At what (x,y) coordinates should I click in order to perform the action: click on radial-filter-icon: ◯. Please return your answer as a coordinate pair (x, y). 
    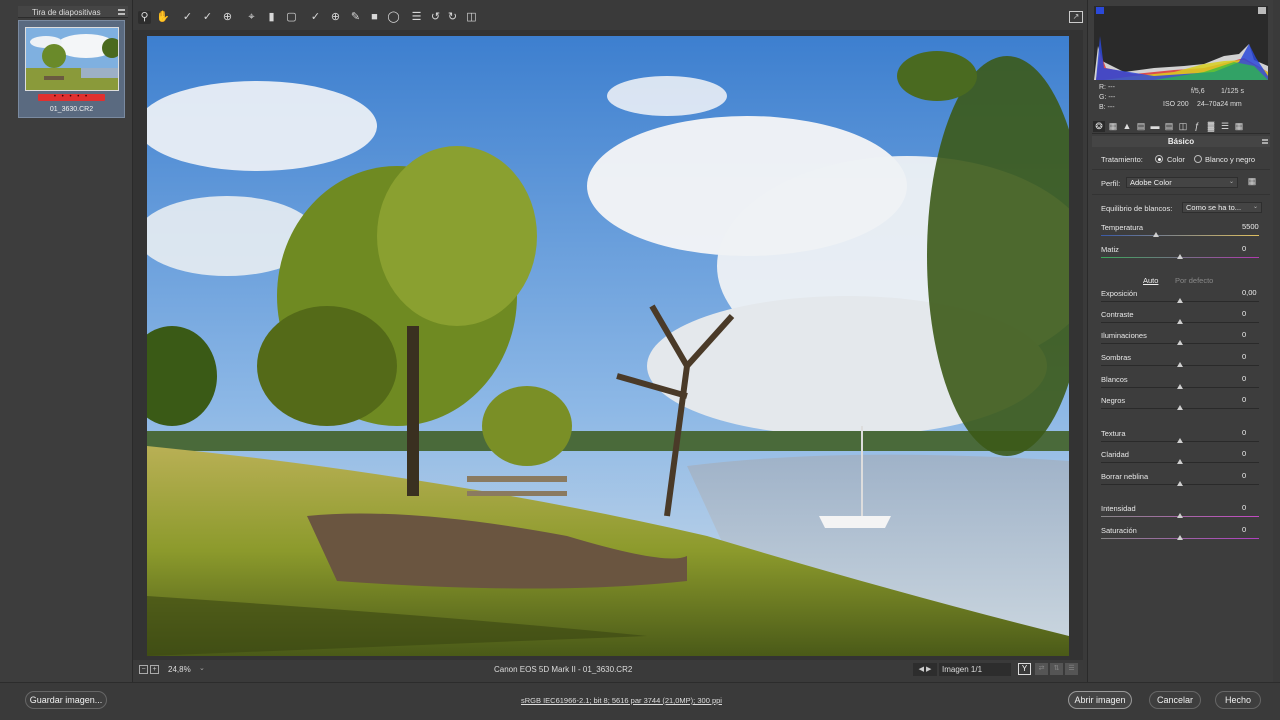
    Looking at the image, I should click on (393, 17).